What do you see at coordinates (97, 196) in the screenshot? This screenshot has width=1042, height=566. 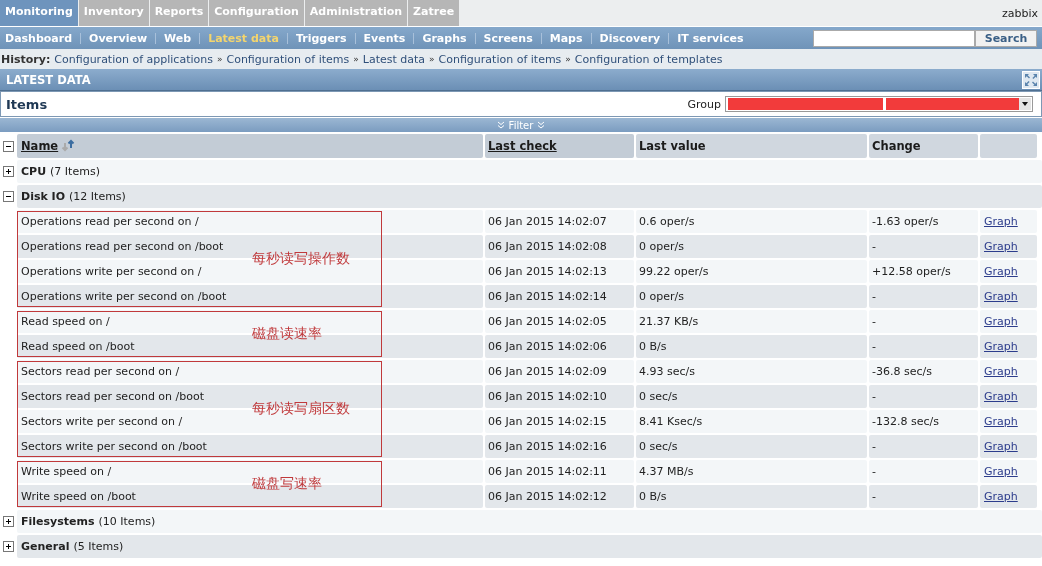 I see `item-count: (12 Items)` at bounding box center [97, 196].